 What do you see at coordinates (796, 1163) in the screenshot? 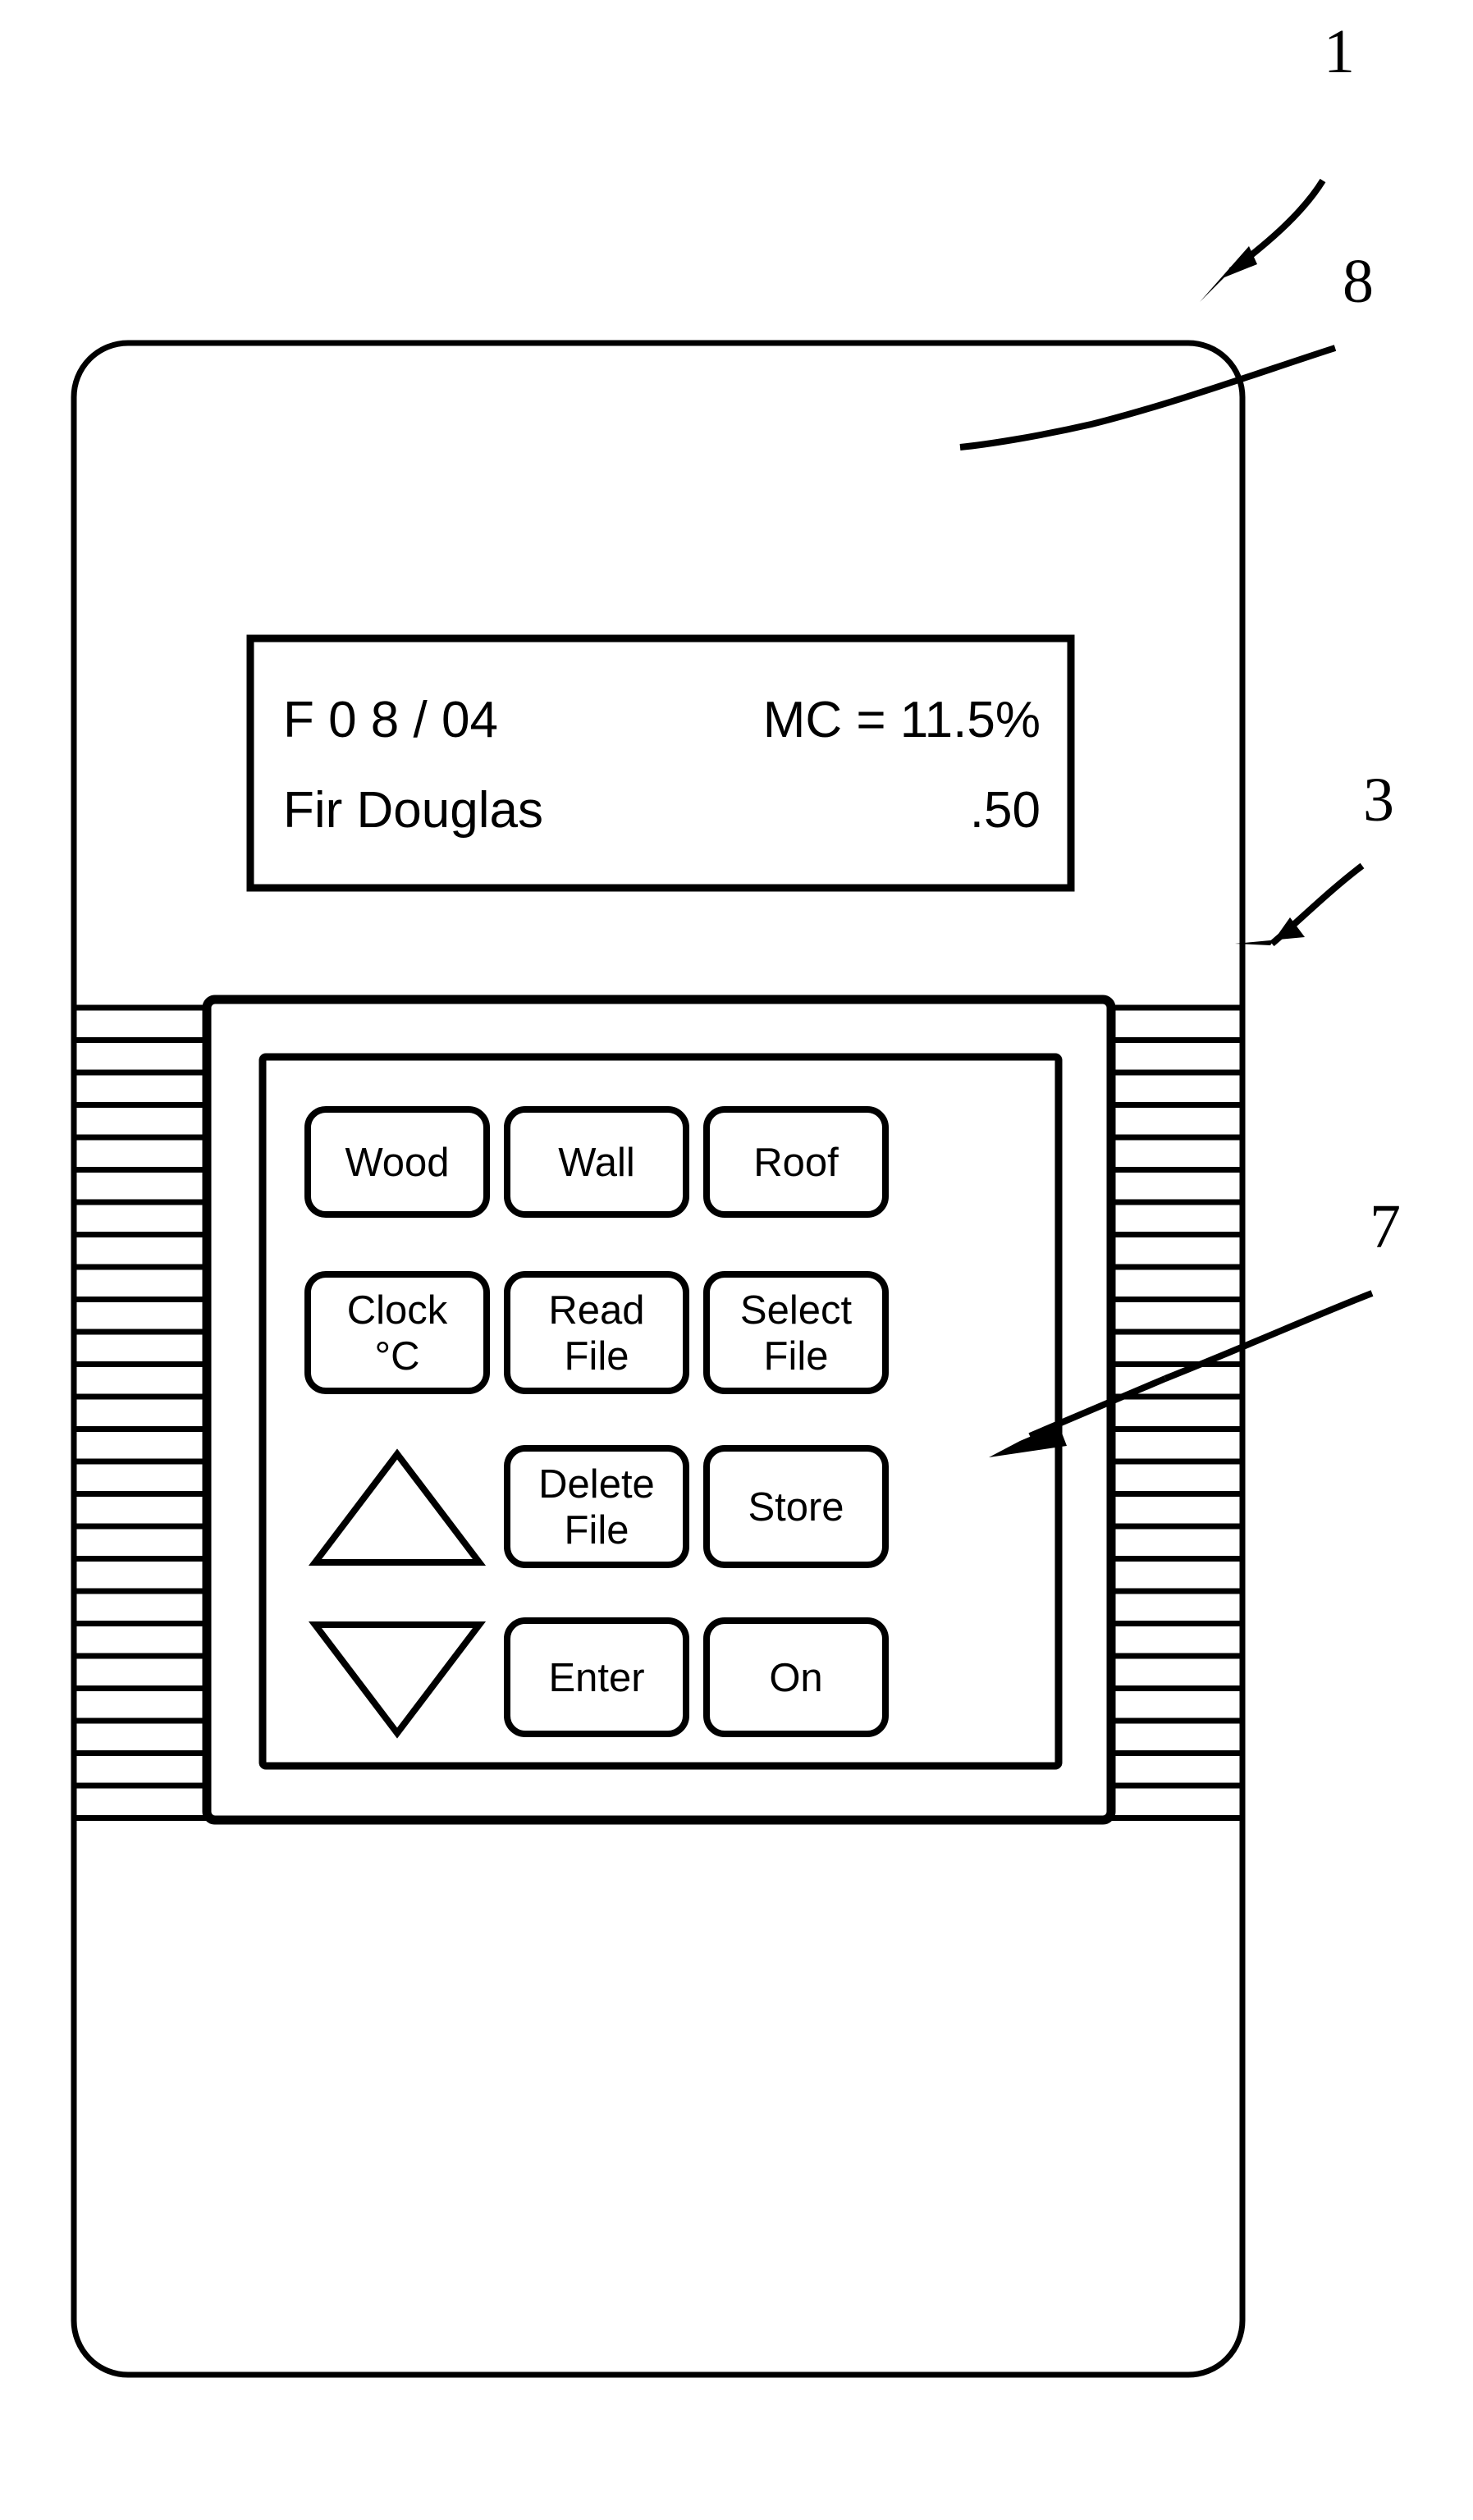
I see `key-label-roof: Roof` at bounding box center [796, 1163].